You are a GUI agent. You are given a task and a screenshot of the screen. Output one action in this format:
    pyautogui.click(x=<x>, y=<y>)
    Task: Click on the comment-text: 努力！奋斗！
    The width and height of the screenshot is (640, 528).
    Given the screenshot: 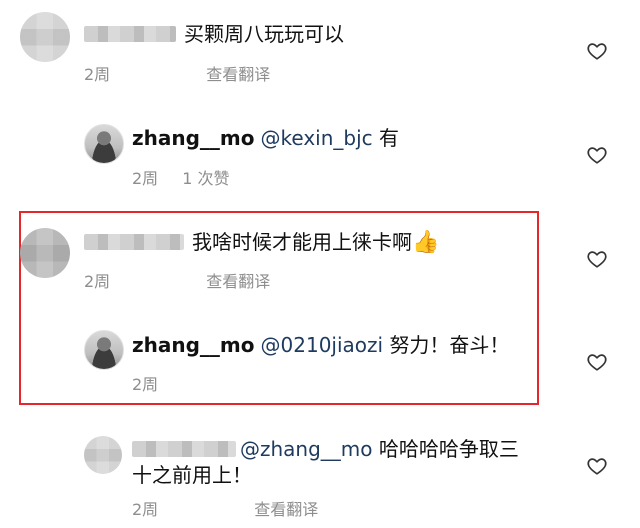 What is the action you would take?
    pyautogui.click(x=449, y=345)
    